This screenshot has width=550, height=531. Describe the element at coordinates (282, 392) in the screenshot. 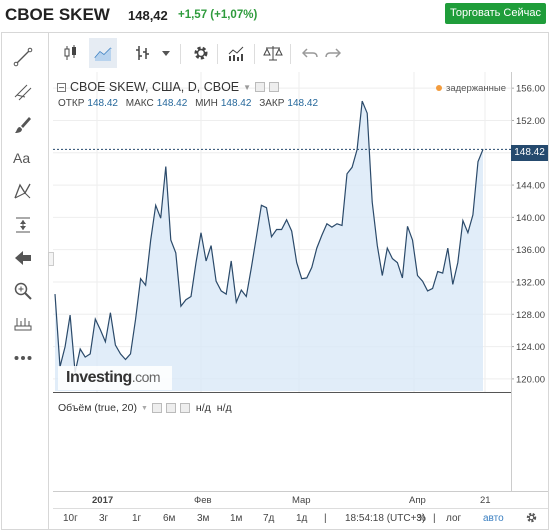

I see `pane-divider` at that location.